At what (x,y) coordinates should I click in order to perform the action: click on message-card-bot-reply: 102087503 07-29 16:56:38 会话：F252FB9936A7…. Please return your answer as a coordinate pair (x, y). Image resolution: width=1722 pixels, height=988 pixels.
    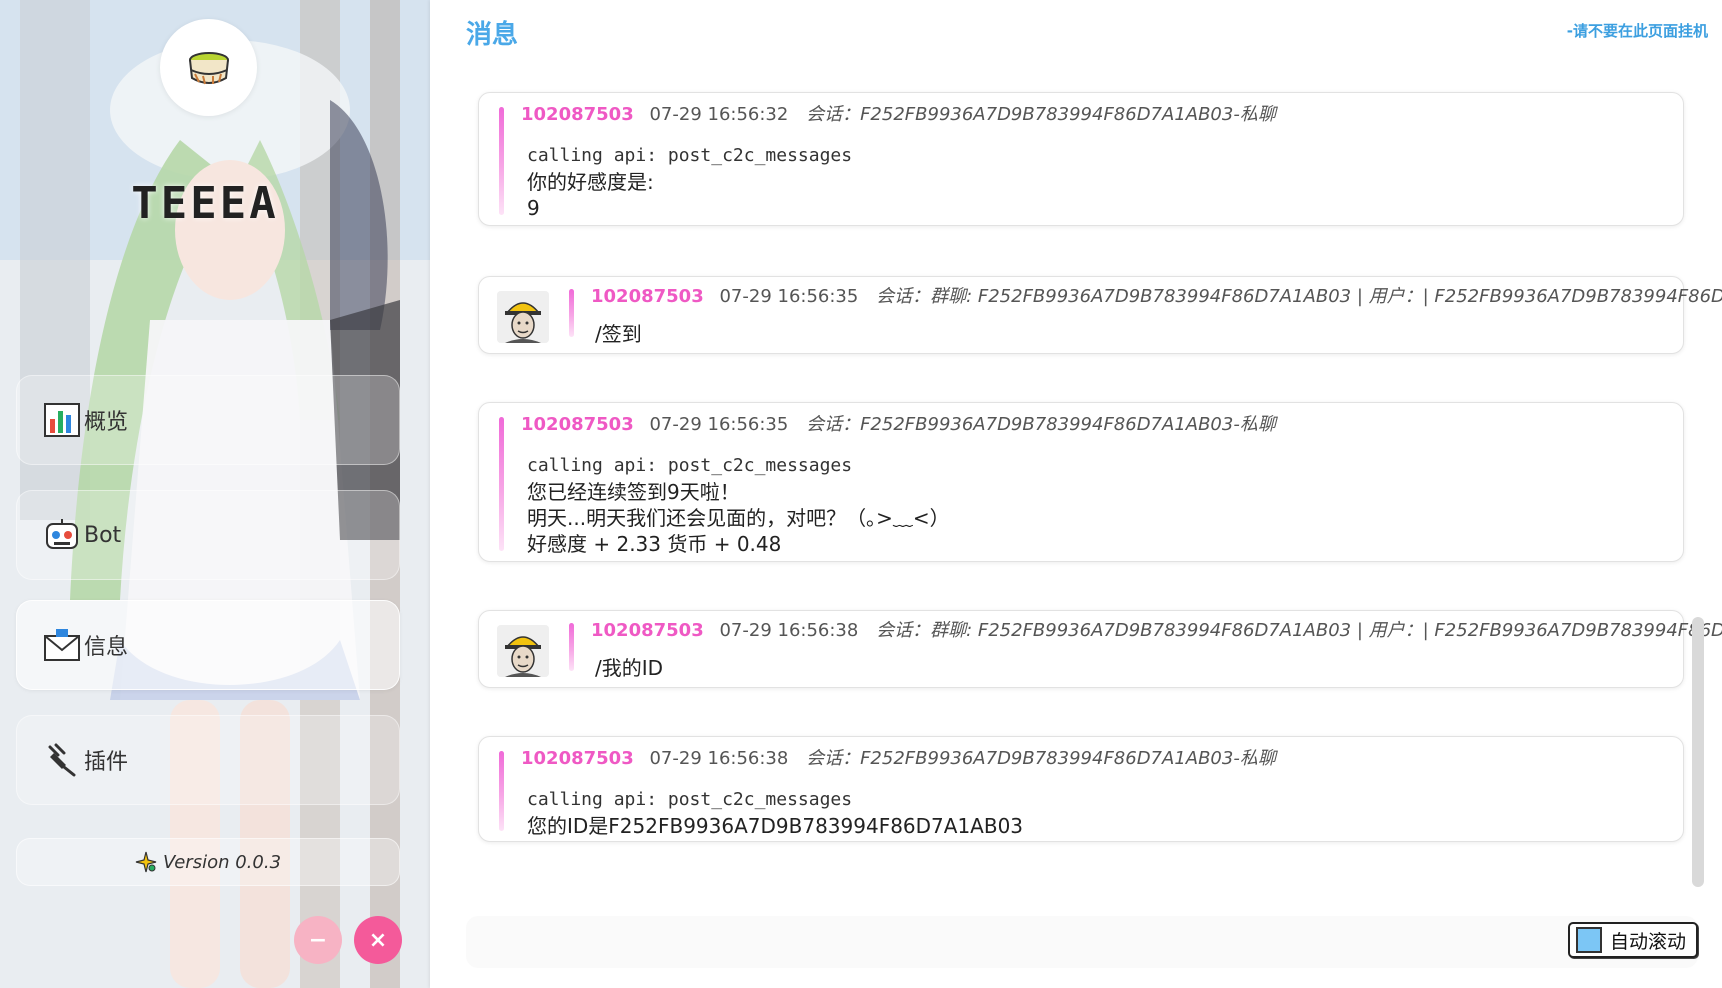
    Looking at the image, I should click on (1081, 789).